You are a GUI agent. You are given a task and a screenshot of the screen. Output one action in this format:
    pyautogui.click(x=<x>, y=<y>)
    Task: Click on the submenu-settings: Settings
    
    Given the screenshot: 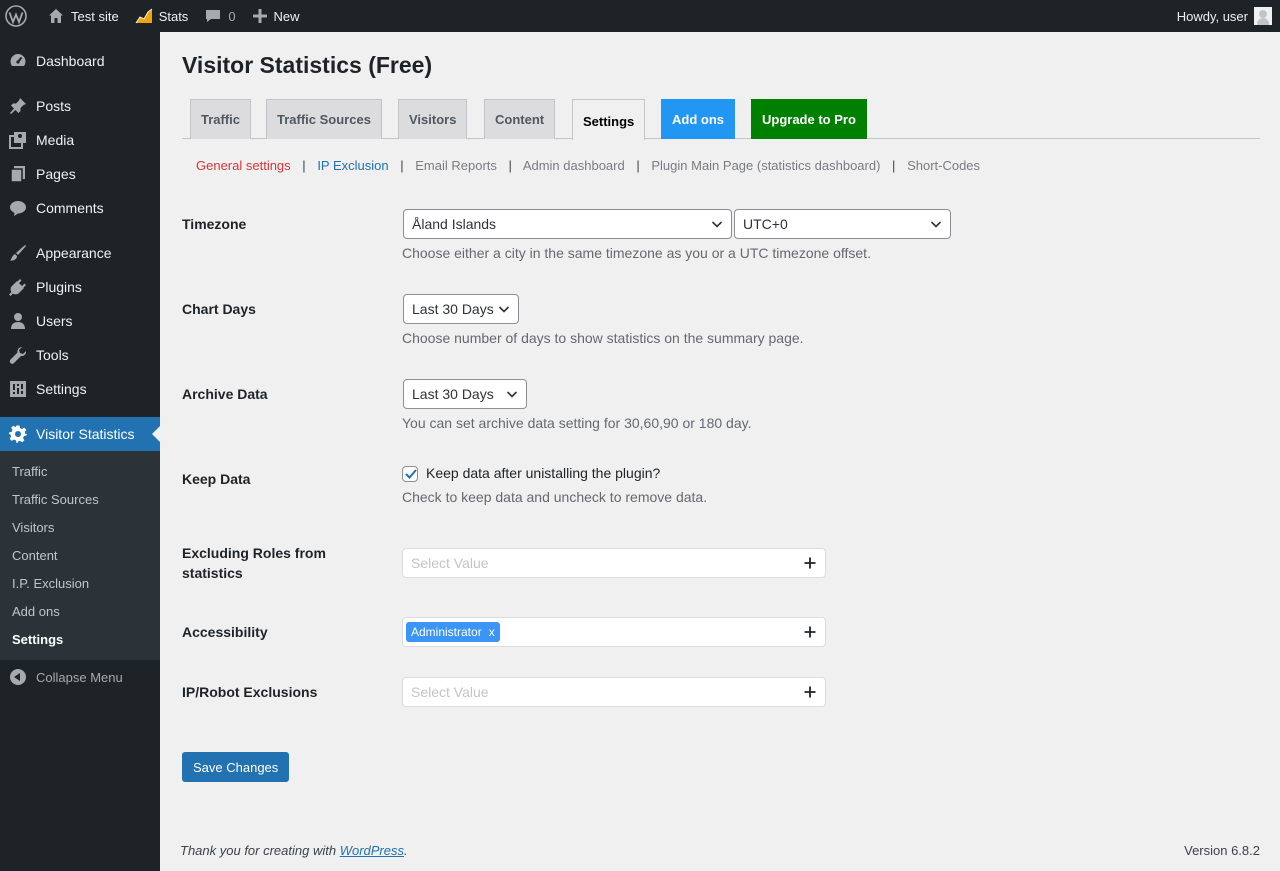 What is the action you would take?
    pyautogui.click(x=80, y=639)
    